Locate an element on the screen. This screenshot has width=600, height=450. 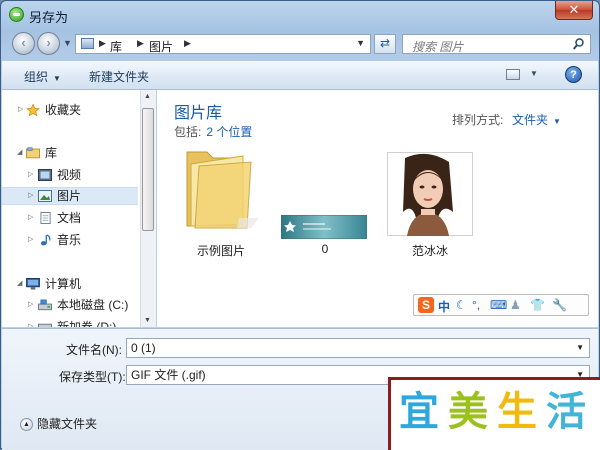
keyboard-icon: ⌨ is located at coordinates (498, 305).